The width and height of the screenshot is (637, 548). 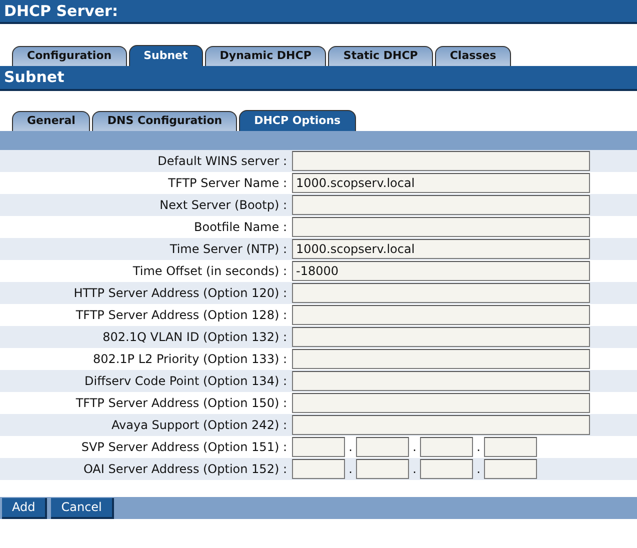 I want to click on field-label: Default WINS server :, so click(x=222, y=161).